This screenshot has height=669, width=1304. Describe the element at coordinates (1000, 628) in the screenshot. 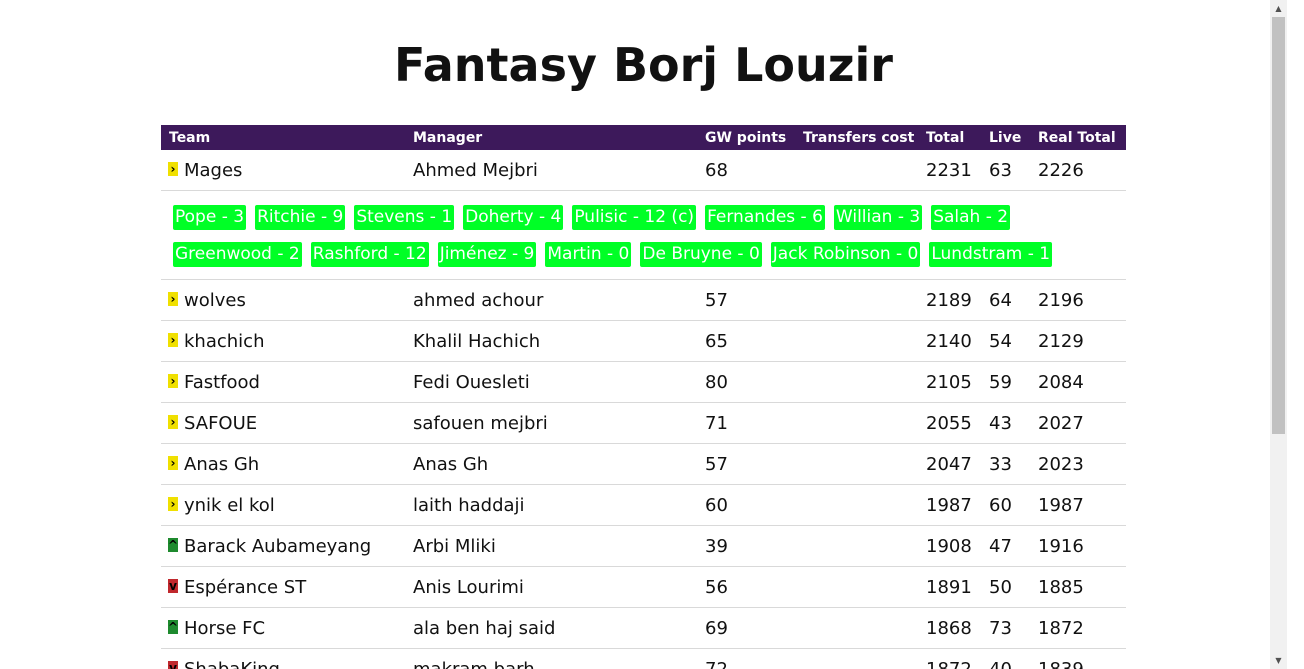

I see `live-points: 73` at that location.